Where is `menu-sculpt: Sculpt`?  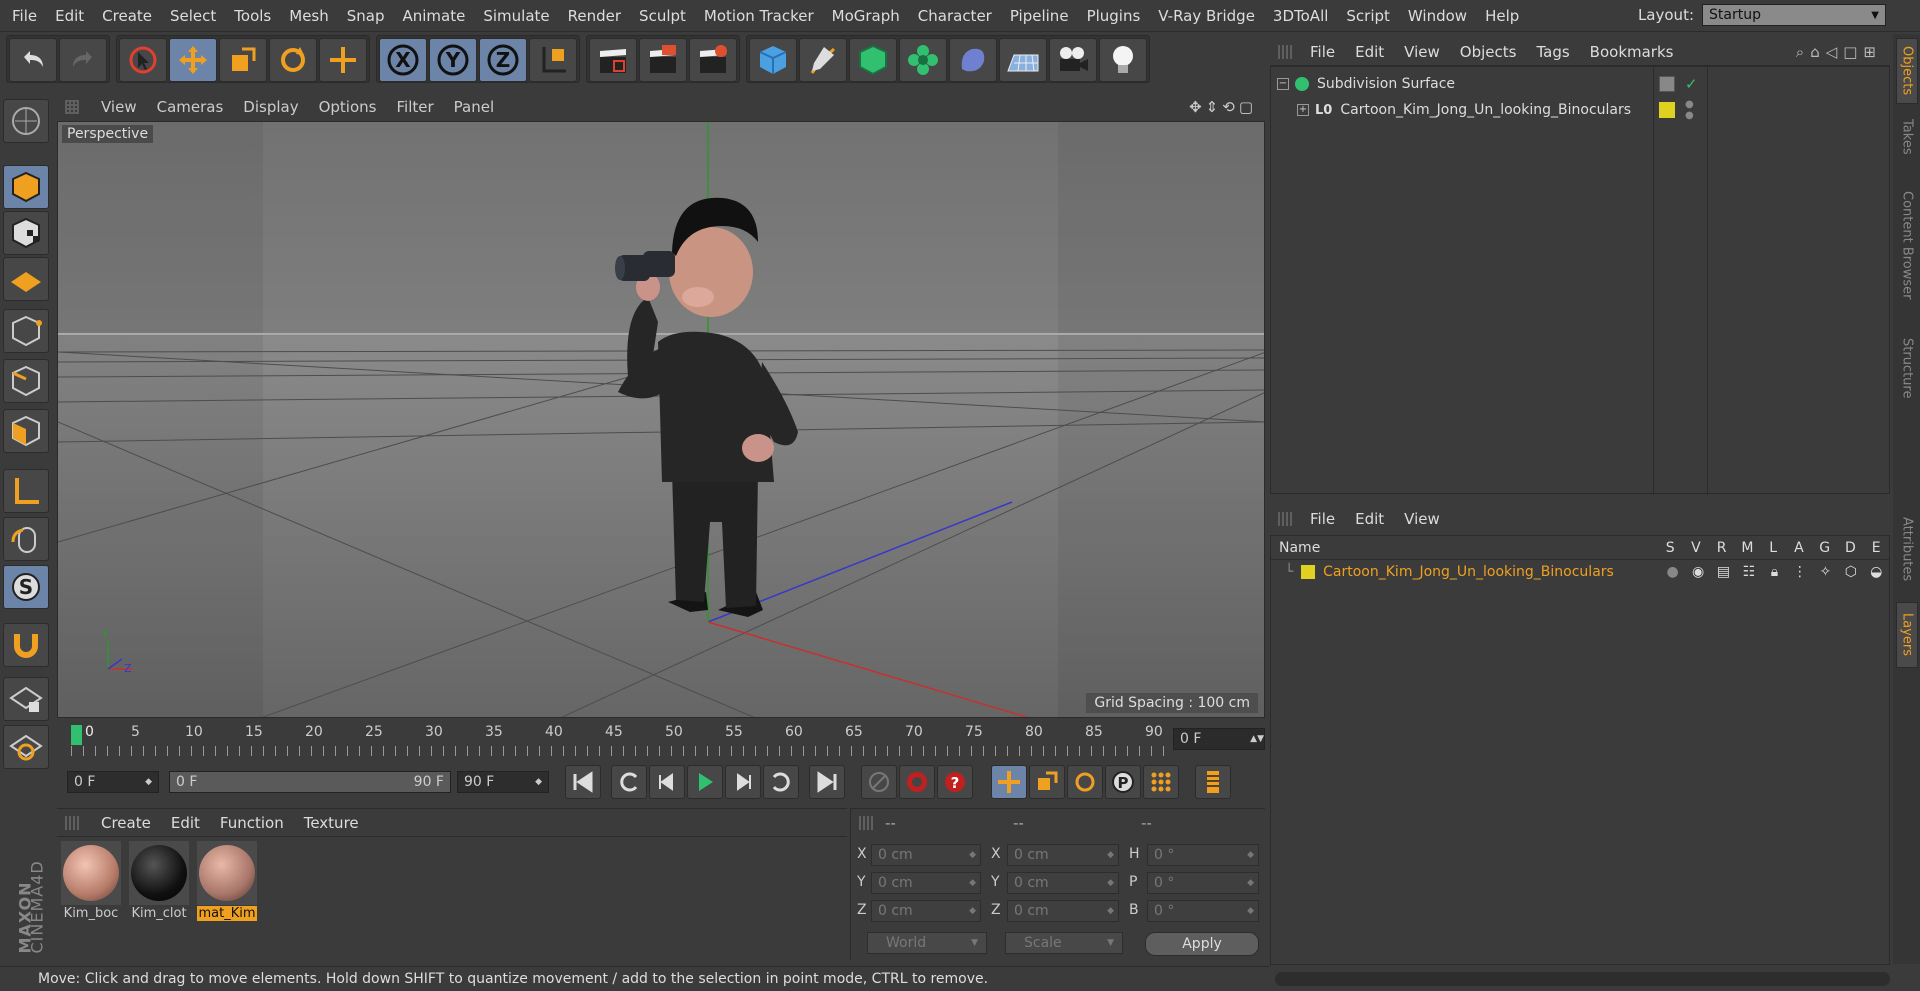 menu-sculpt: Sculpt is located at coordinates (662, 16).